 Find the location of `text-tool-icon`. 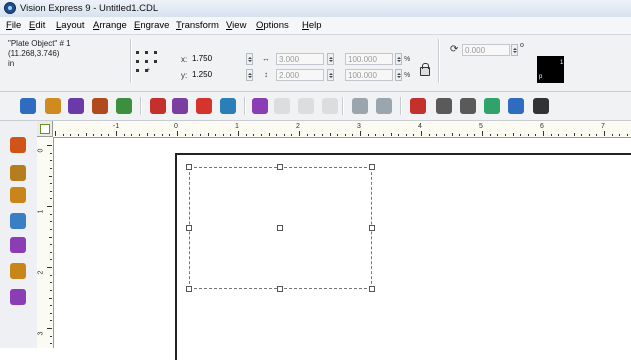

text-tool-icon is located at coordinates (18, 195).